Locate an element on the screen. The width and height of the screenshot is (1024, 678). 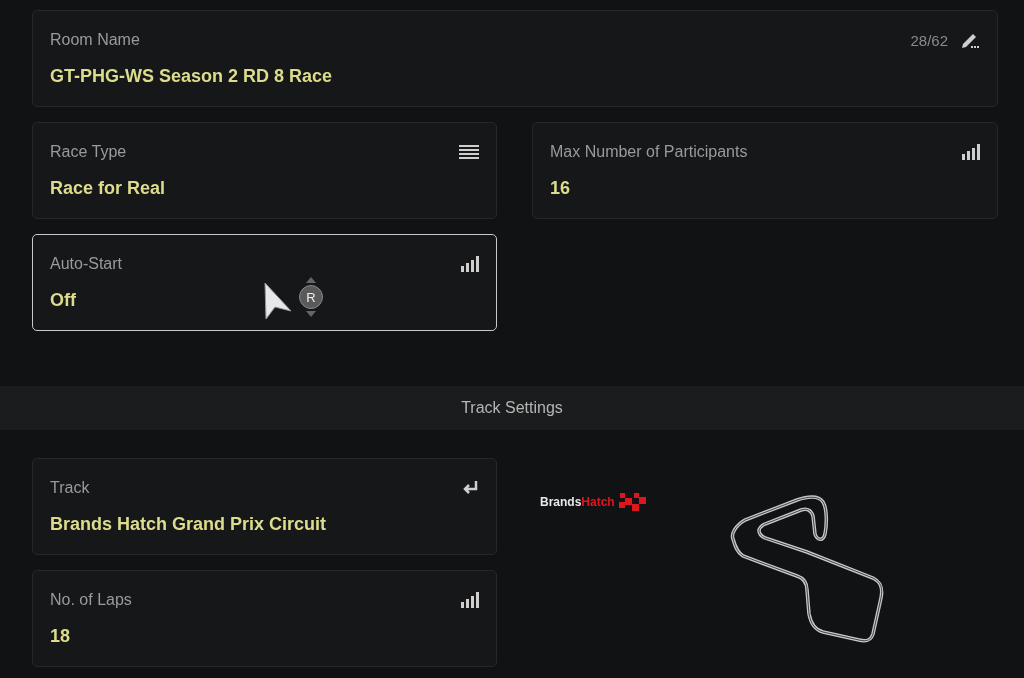
setting-card: Auto-Start Off R is located at coordinates (264, 282).